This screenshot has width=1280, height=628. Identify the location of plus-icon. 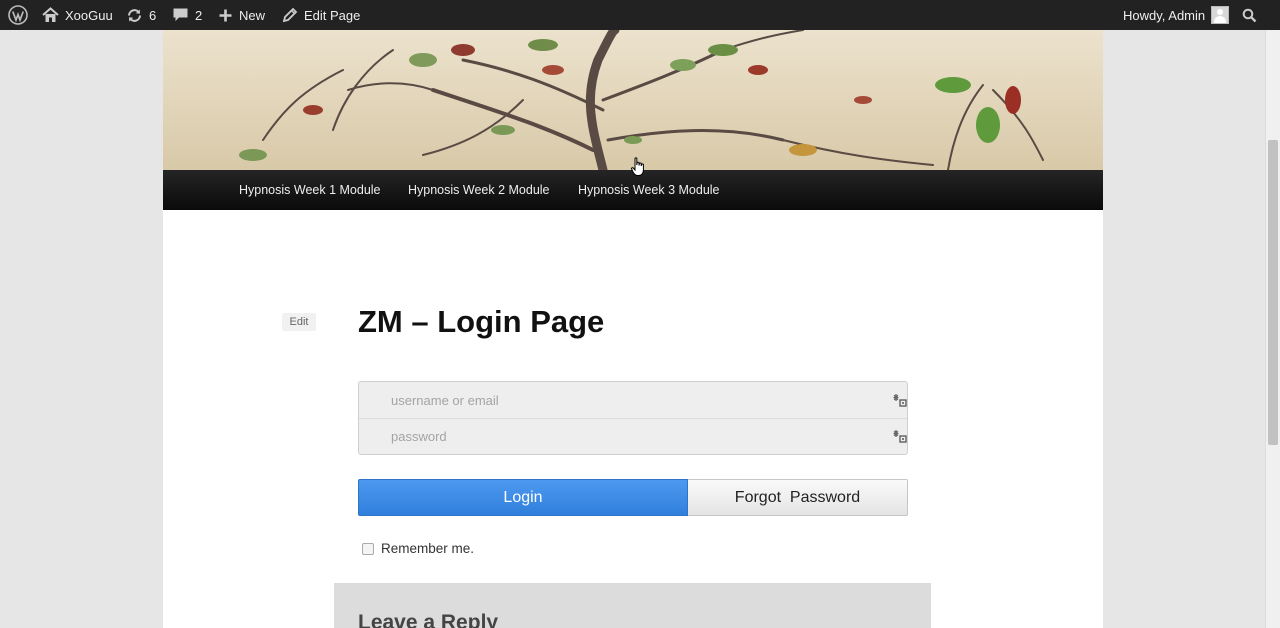
(225, 15).